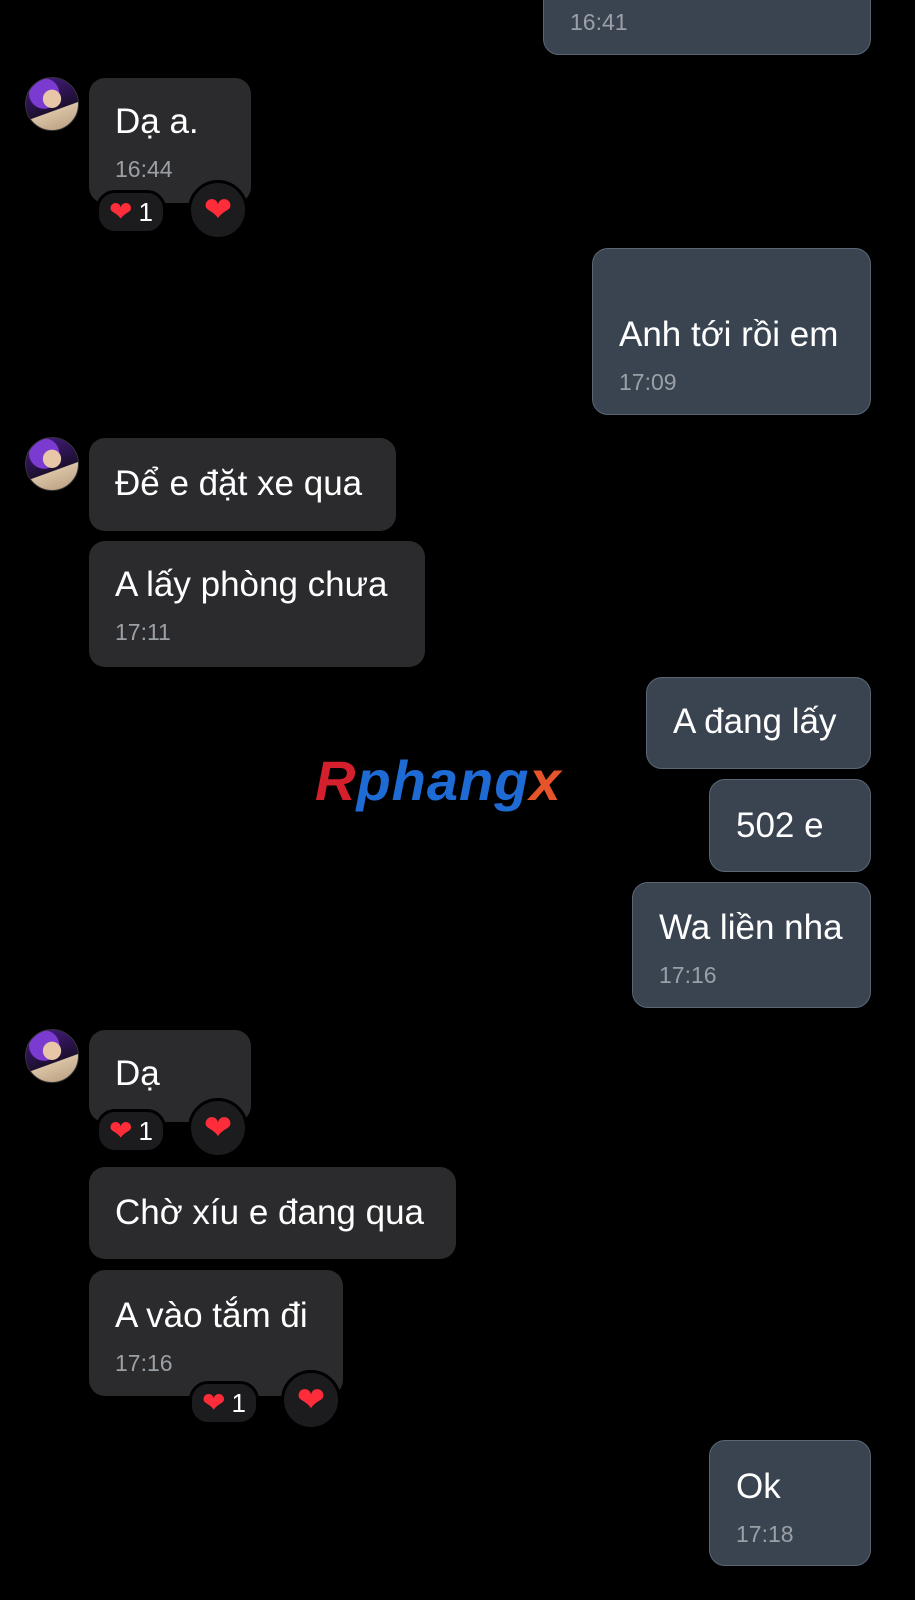 This screenshot has height=1600, width=915. I want to click on outgoing-message-bubble: 16:41, so click(707, 27).